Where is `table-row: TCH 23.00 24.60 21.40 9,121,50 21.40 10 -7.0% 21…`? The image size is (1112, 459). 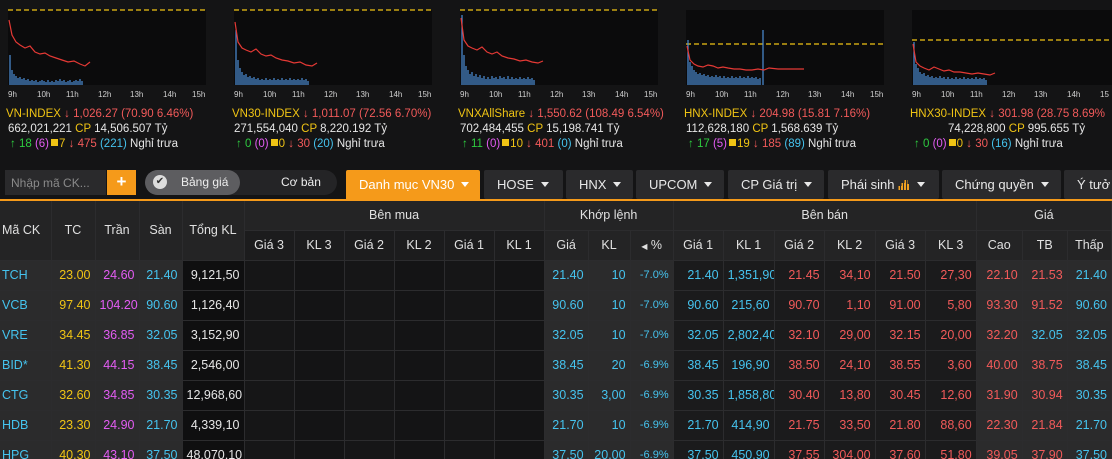
table-row: TCH 23.00 24.60 21.40 9,121,50 21.40 10 -7.0% 21… is located at coordinates (556, 275).